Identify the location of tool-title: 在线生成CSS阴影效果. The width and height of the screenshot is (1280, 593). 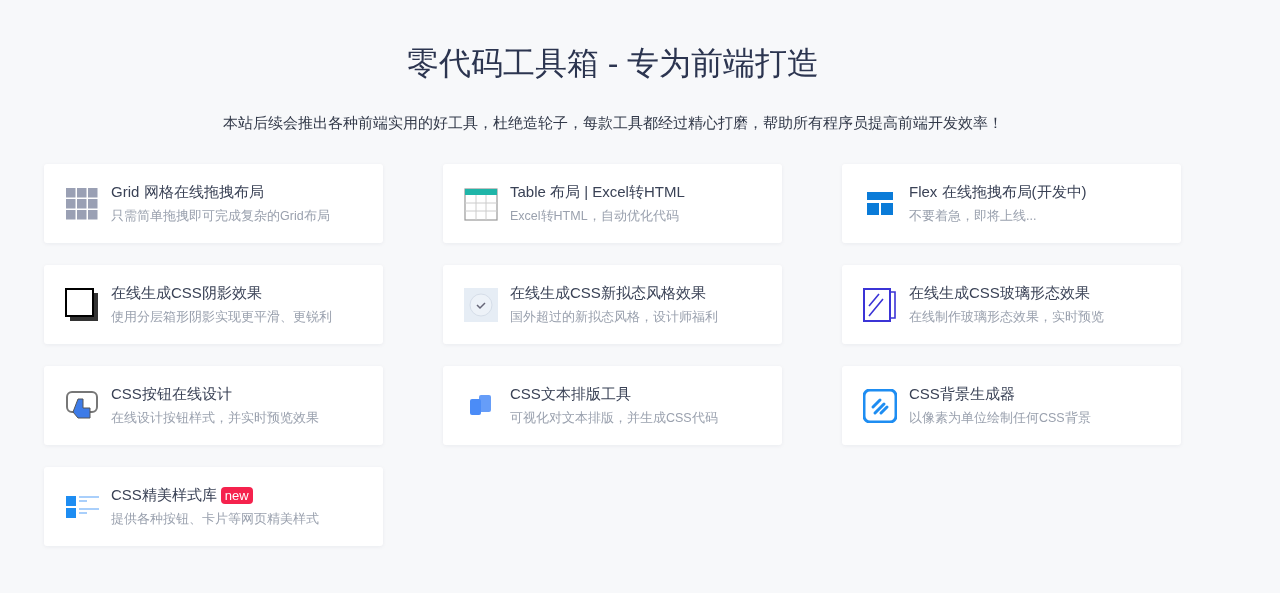
(186, 293).